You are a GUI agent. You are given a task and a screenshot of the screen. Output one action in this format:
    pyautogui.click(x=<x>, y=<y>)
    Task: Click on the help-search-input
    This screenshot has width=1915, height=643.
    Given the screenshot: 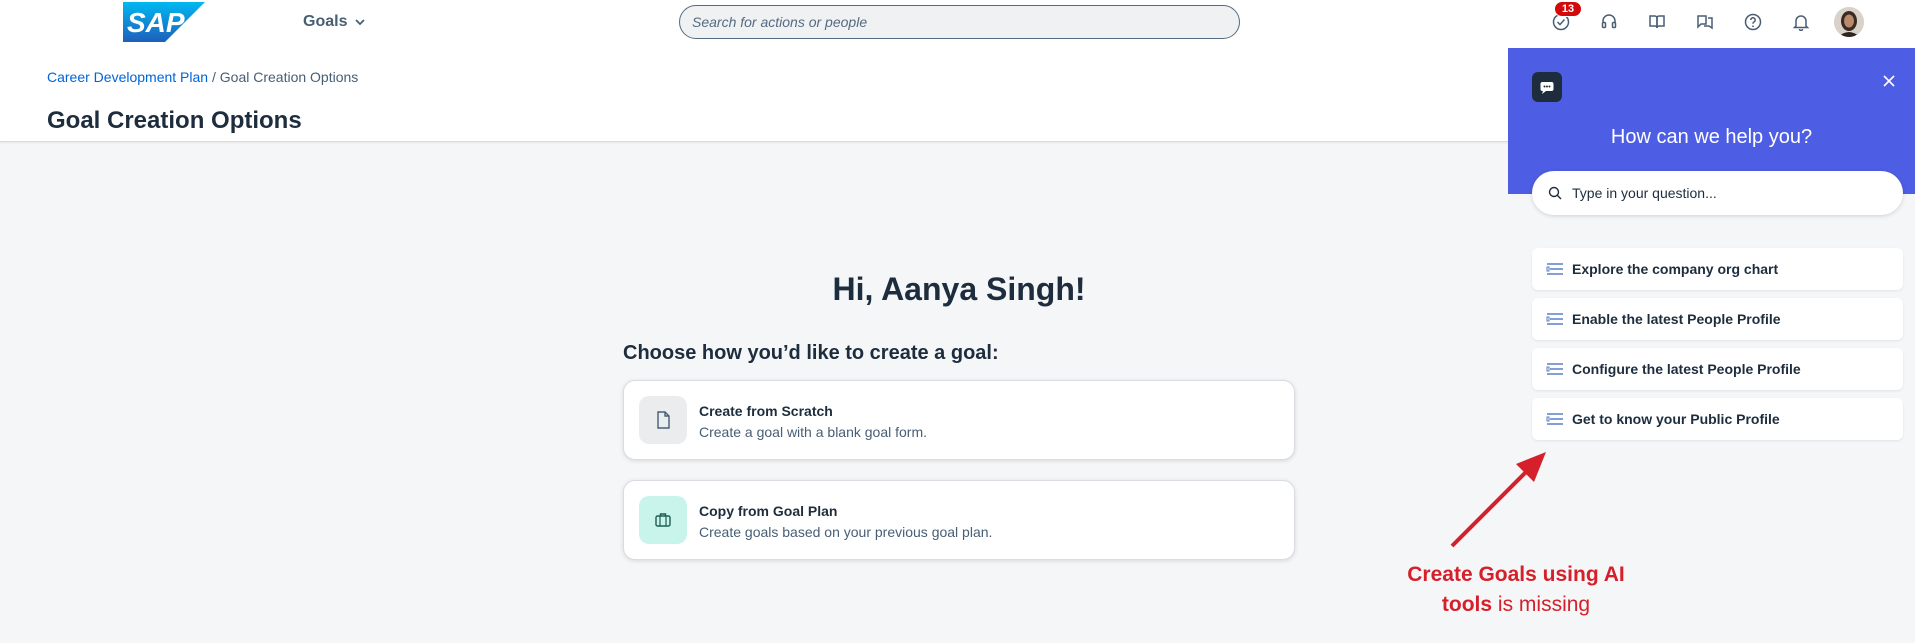 What is the action you would take?
    pyautogui.click(x=1732, y=193)
    